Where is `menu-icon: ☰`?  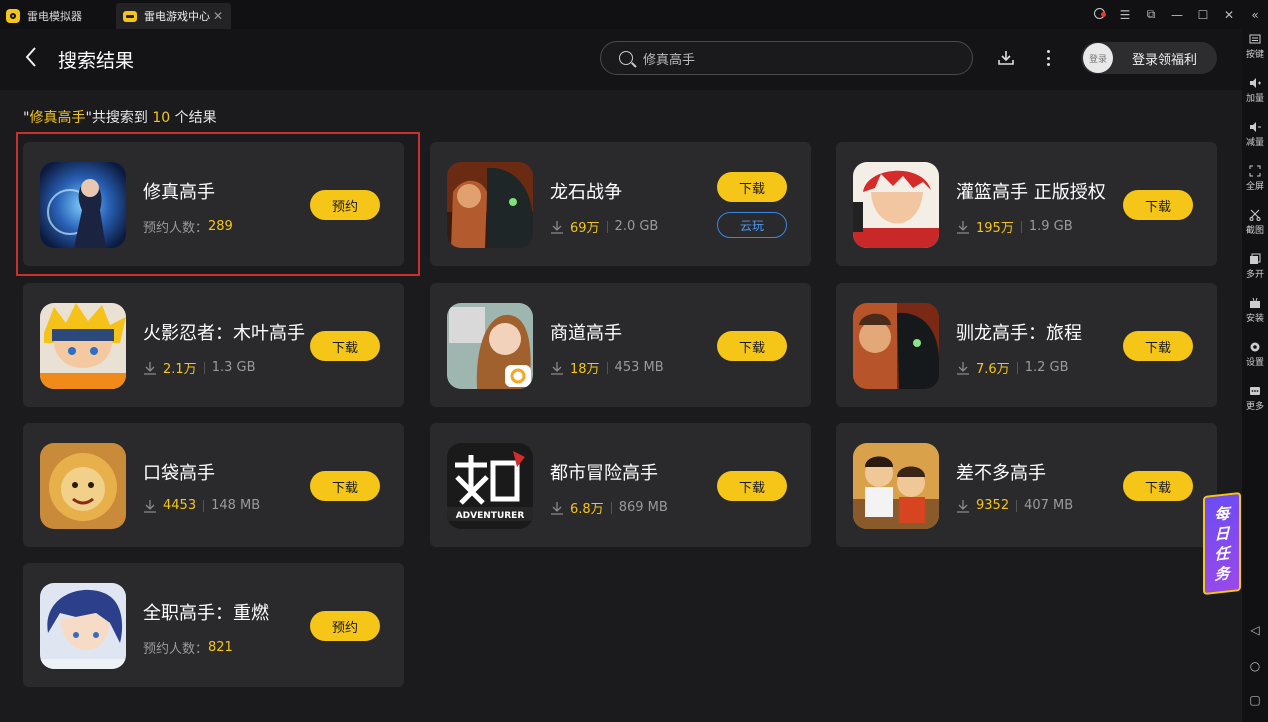
menu-icon: ☰ is located at coordinates (1125, 15).